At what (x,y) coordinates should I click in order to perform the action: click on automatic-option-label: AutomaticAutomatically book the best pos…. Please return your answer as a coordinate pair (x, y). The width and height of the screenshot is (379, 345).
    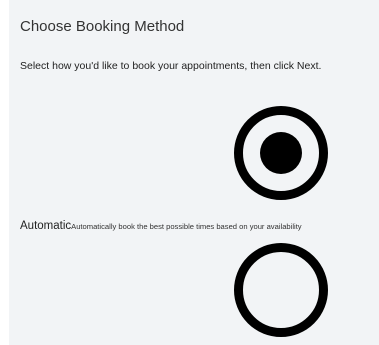
    Looking at the image, I should click on (161, 226).